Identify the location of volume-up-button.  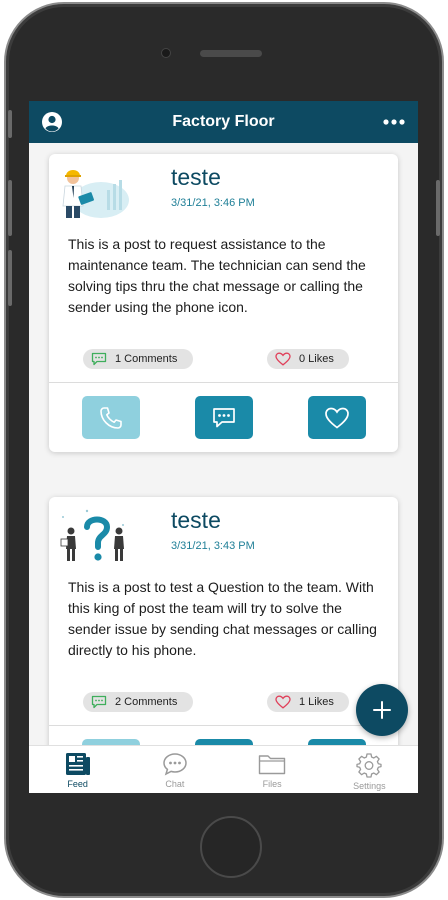
(10, 208).